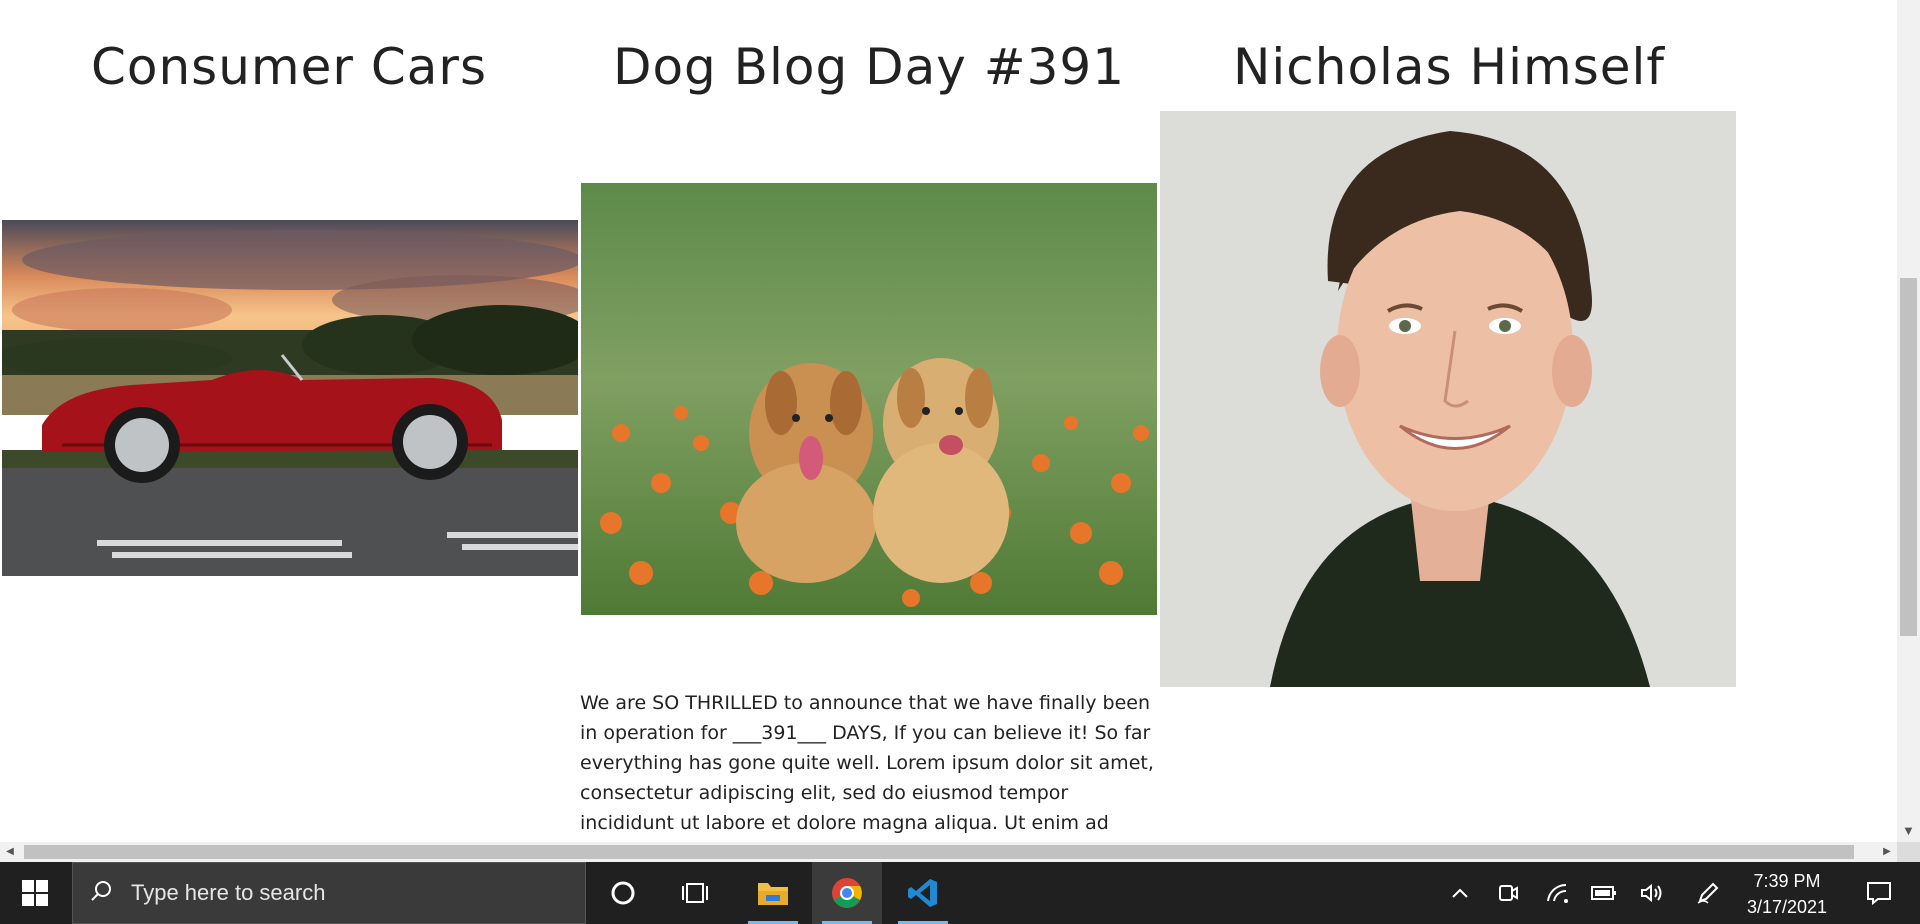 The width and height of the screenshot is (1920, 924). What do you see at coordinates (1708, 893) in the screenshot?
I see `pen-icon` at bounding box center [1708, 893].